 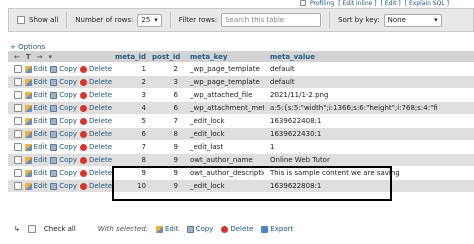 I want to click on bulk-copy-button: Copy, so click(x=200, y=229).